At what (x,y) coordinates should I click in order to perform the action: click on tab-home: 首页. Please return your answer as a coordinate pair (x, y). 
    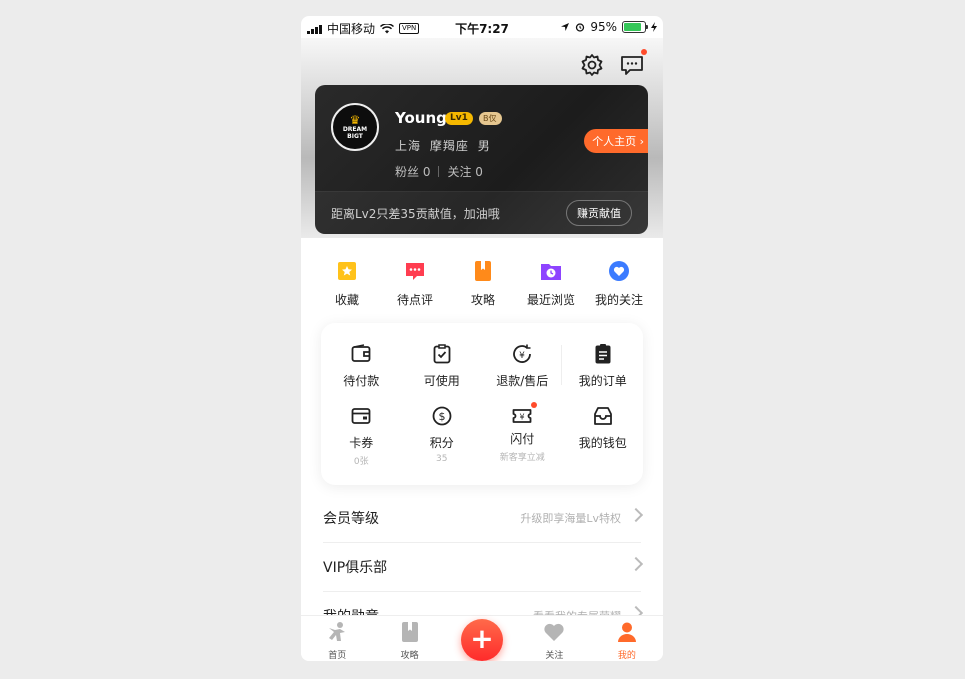
    Looking at the image, I should click on (337, 638).